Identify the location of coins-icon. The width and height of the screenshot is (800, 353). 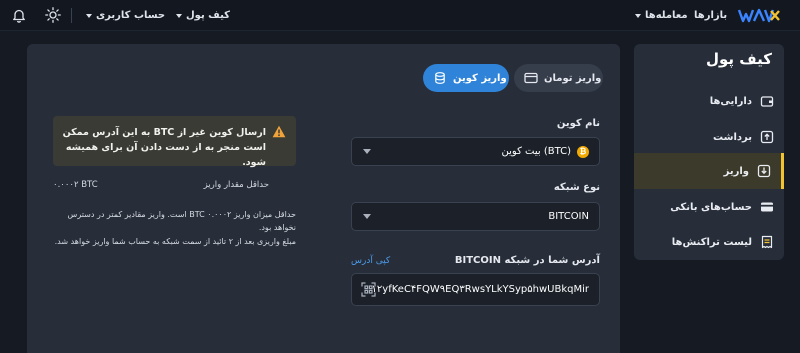
(440, 78).